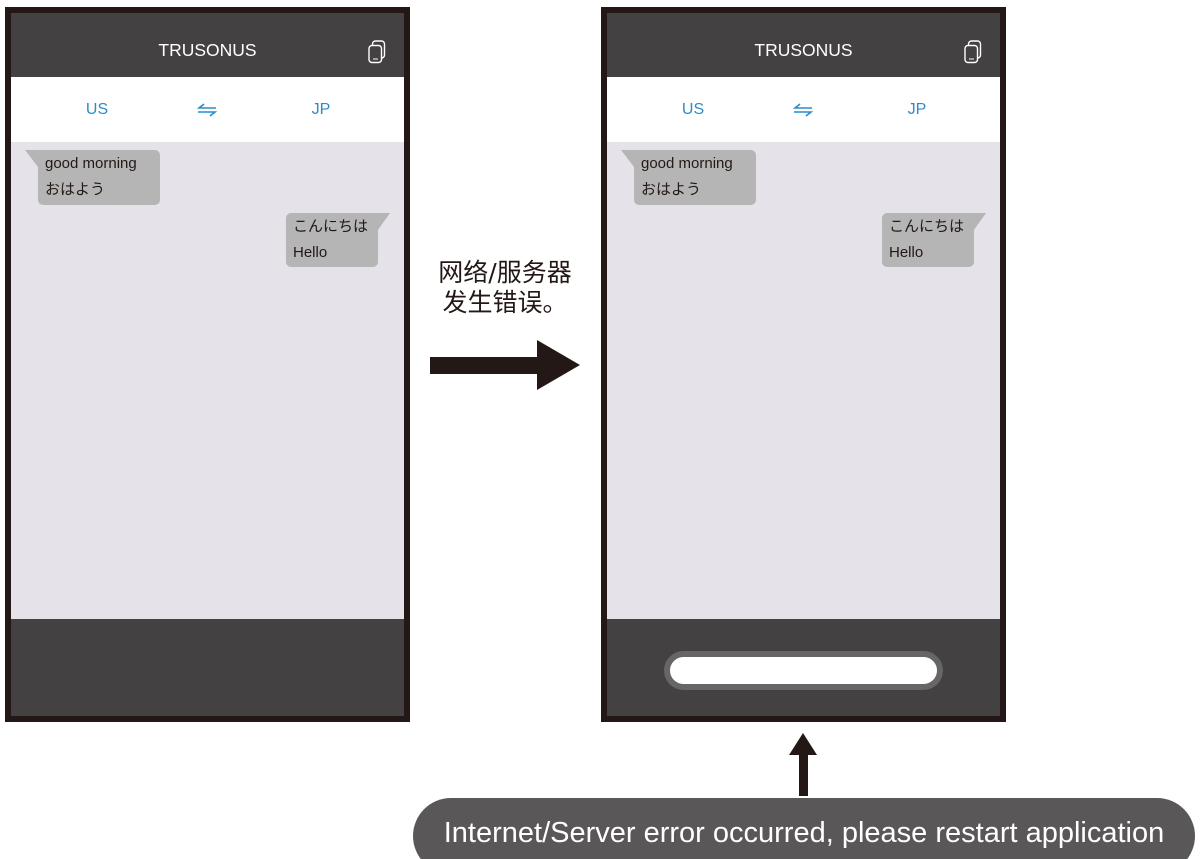 The height and width of the screenshot is (859, 1200). I want to click on transition-label: 网络/服务器 发生错误。, so click(505, 288).